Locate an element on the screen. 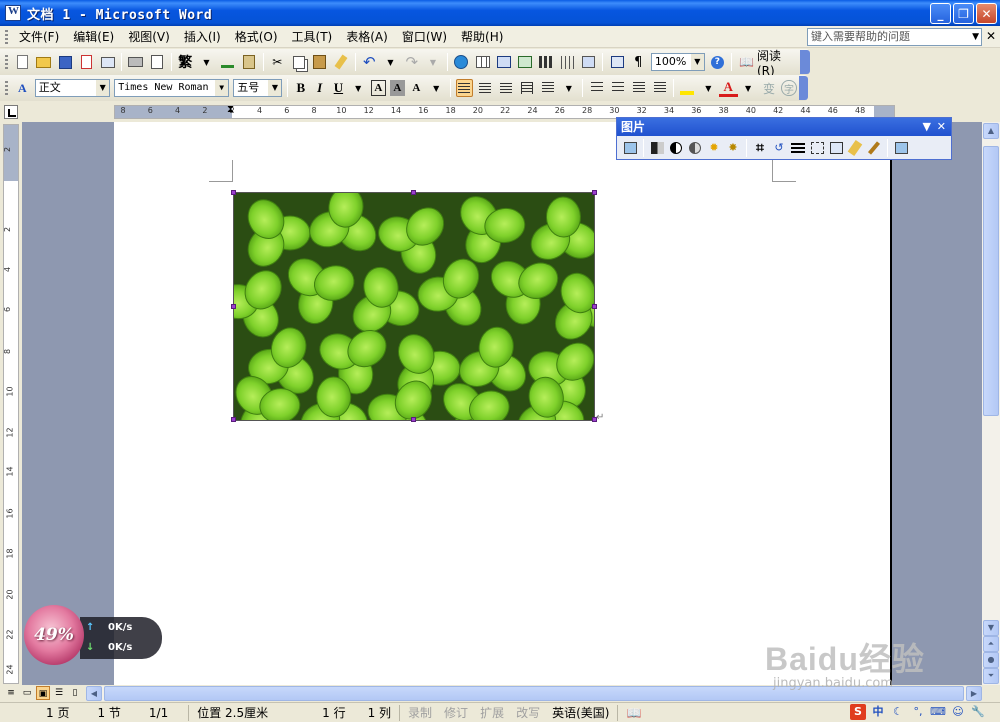  font-size-dropdown-arrow: ▼ is located at coordinates (275, 88).